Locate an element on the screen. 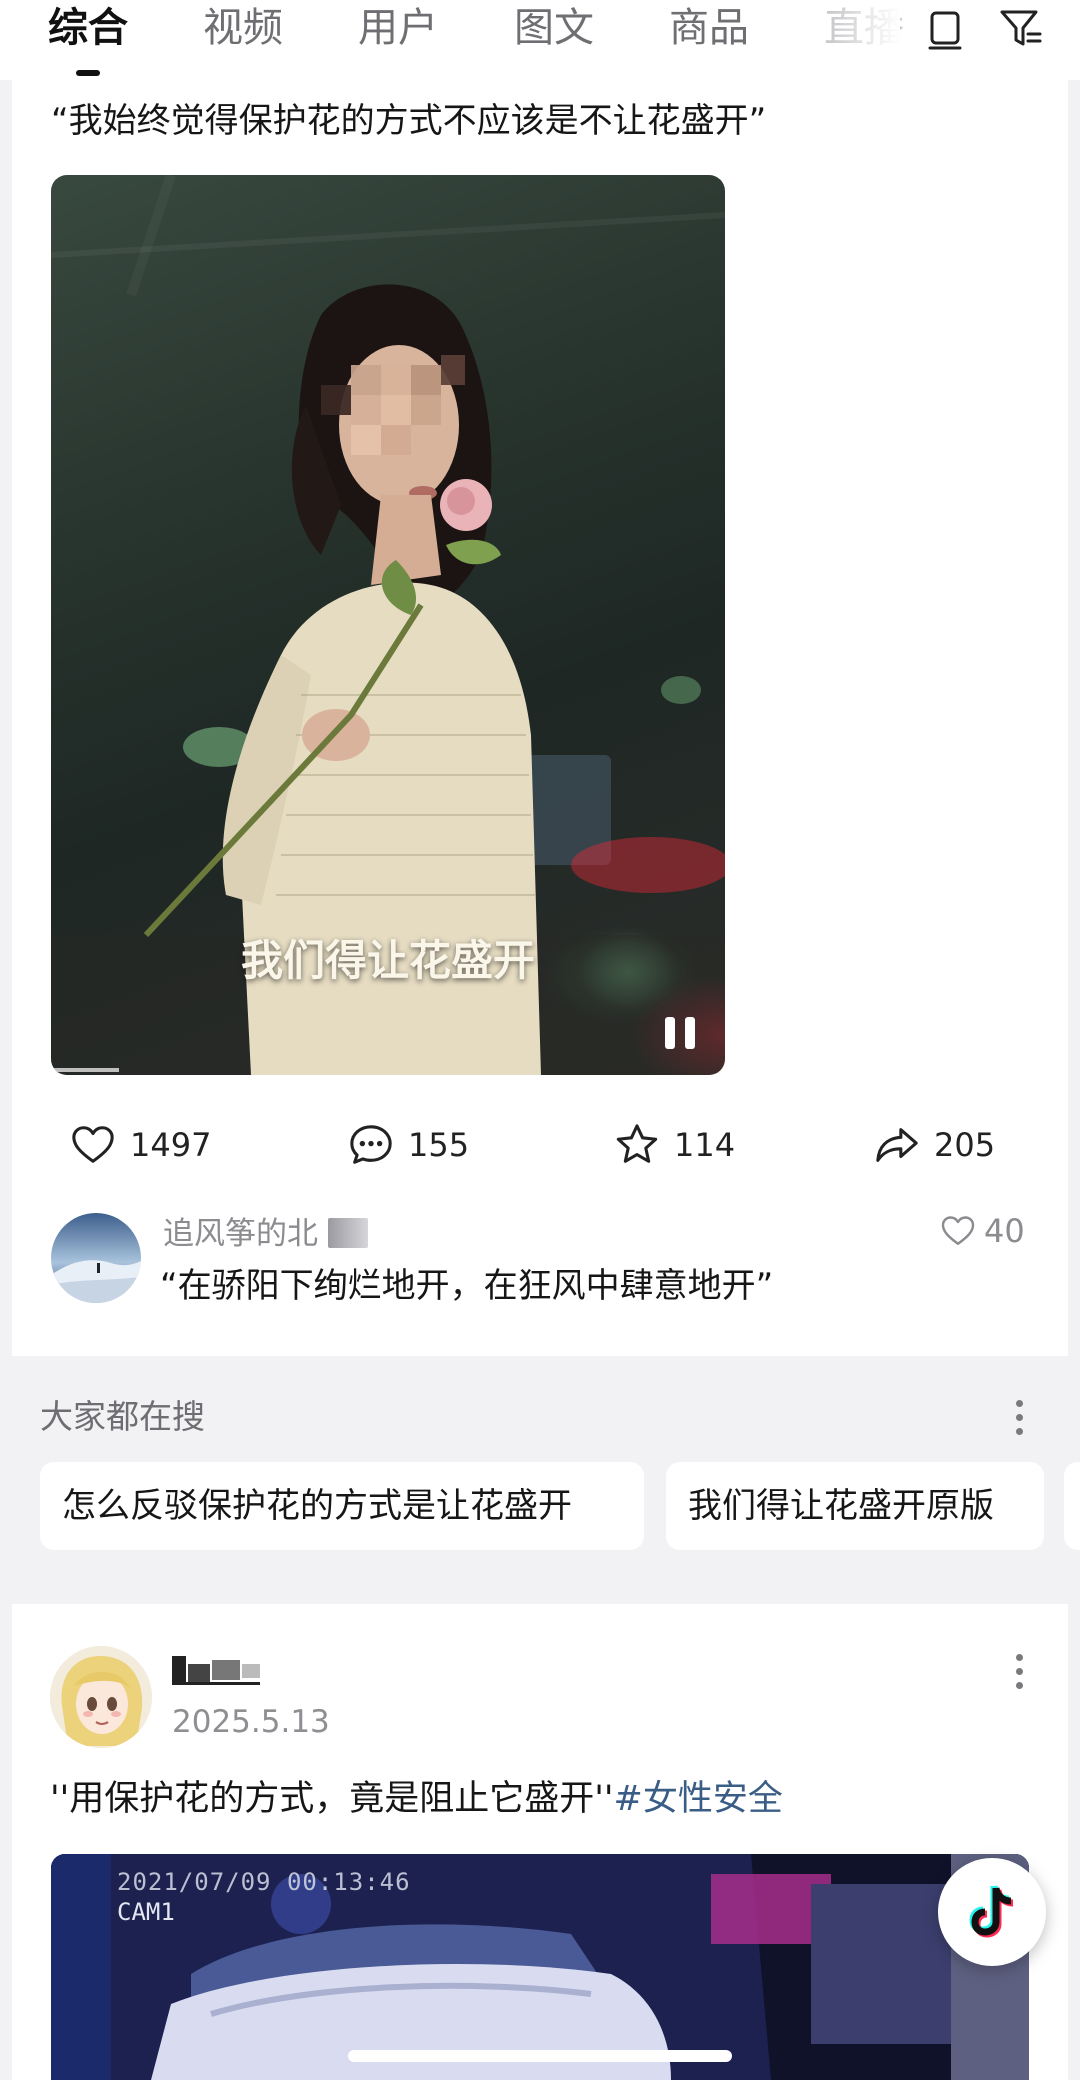 This screenshot has height=2080, width=1080. tab-users: 用户 is located at coordinates (398, 28).